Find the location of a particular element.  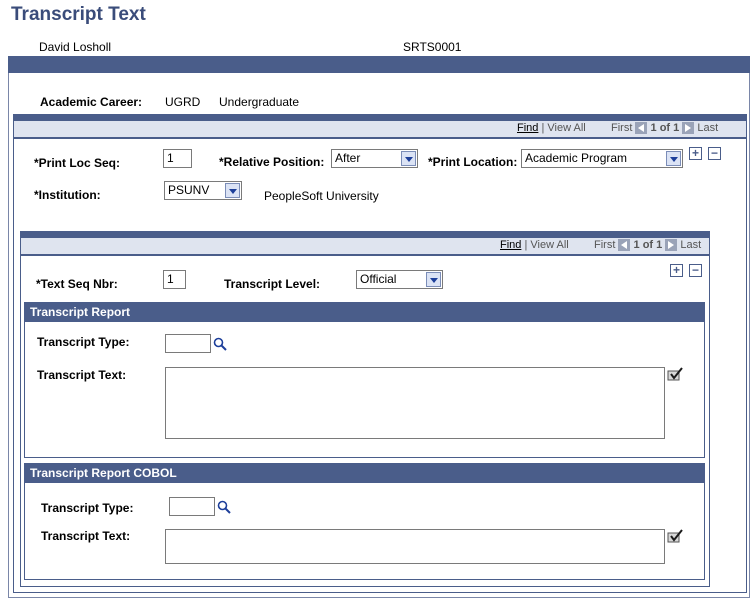

text-seq-nbr-input: 1 is located at coordinates (174, 279).